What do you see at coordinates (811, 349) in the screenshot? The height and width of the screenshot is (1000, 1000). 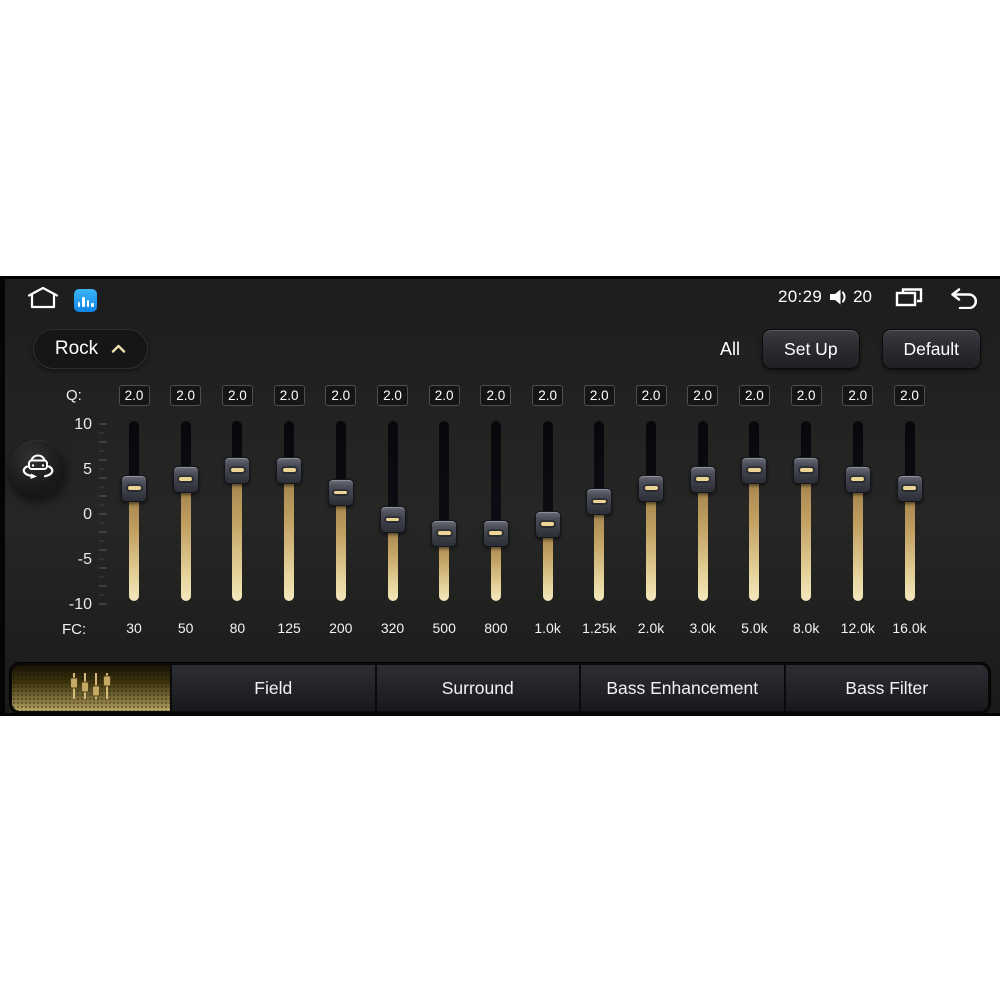 I see `set-up-button: Set Up` at bounding box center [811, 349].